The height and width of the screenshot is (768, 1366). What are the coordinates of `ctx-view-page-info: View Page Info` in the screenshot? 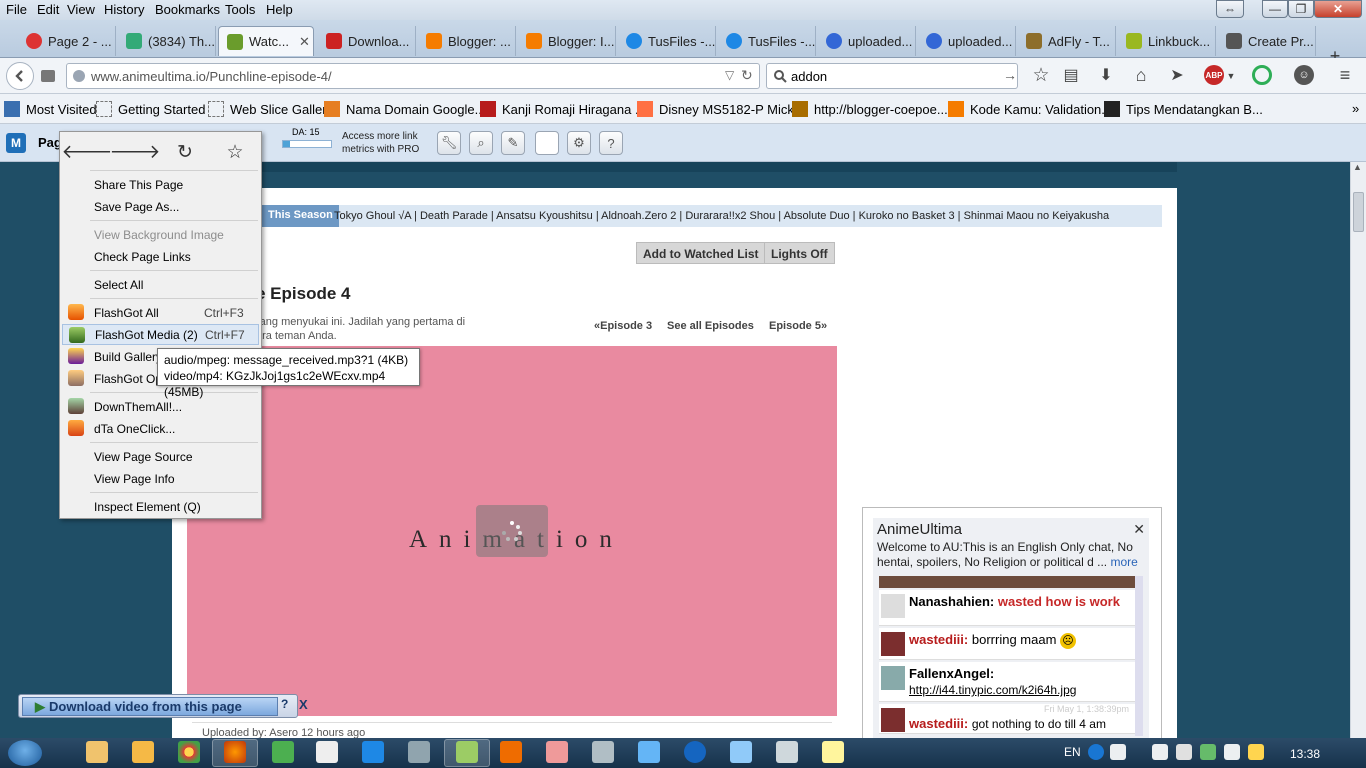 It's located at (160, 478).